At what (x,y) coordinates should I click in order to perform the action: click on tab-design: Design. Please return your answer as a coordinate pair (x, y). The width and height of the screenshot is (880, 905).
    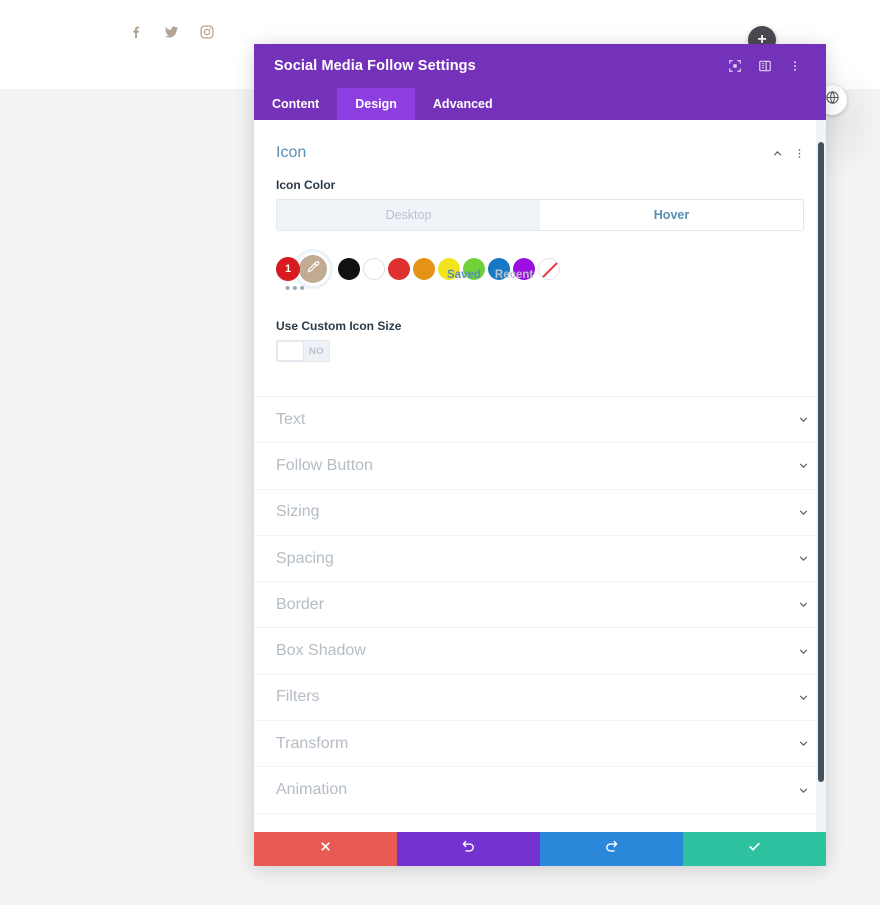
    Looking at the image, I should click on (376, 104).